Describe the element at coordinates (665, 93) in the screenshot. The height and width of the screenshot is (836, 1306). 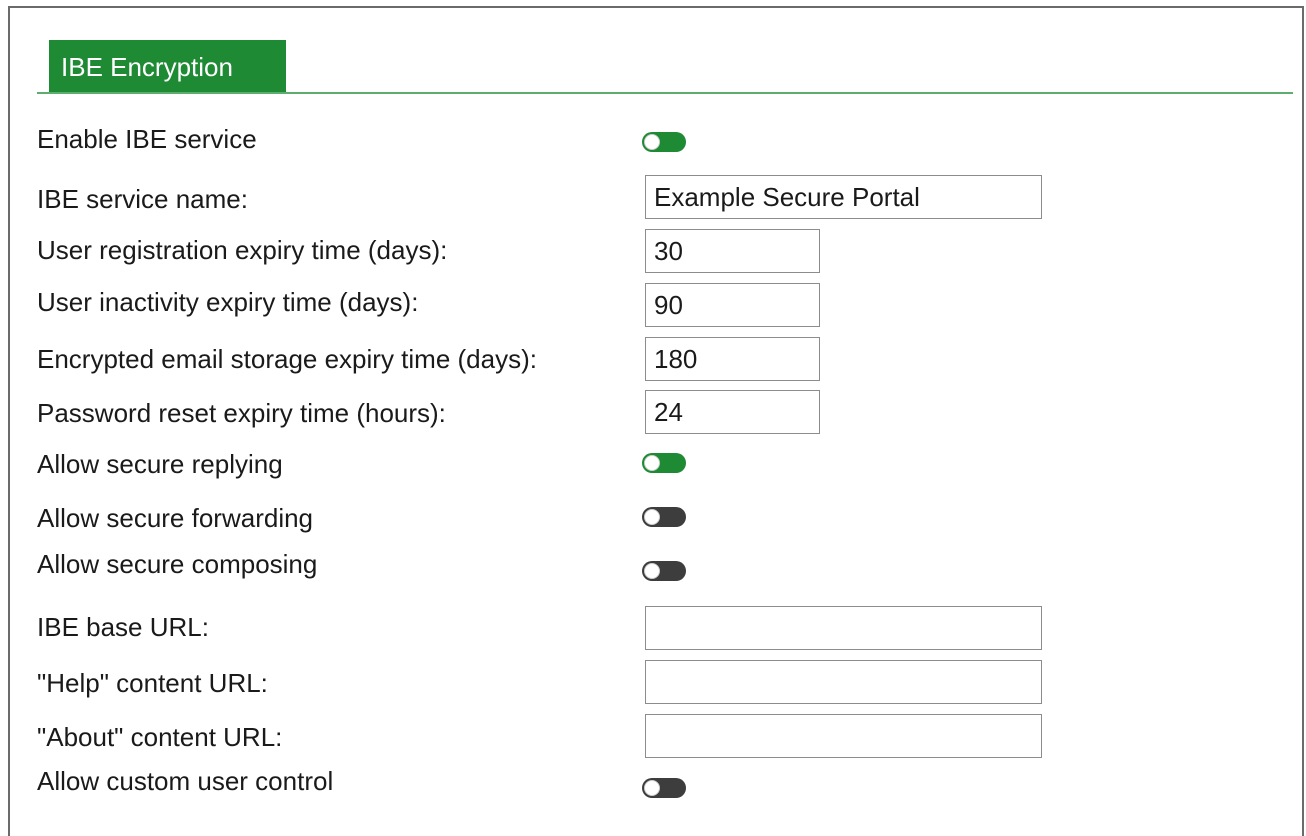
I see `tab-divider` at that location.